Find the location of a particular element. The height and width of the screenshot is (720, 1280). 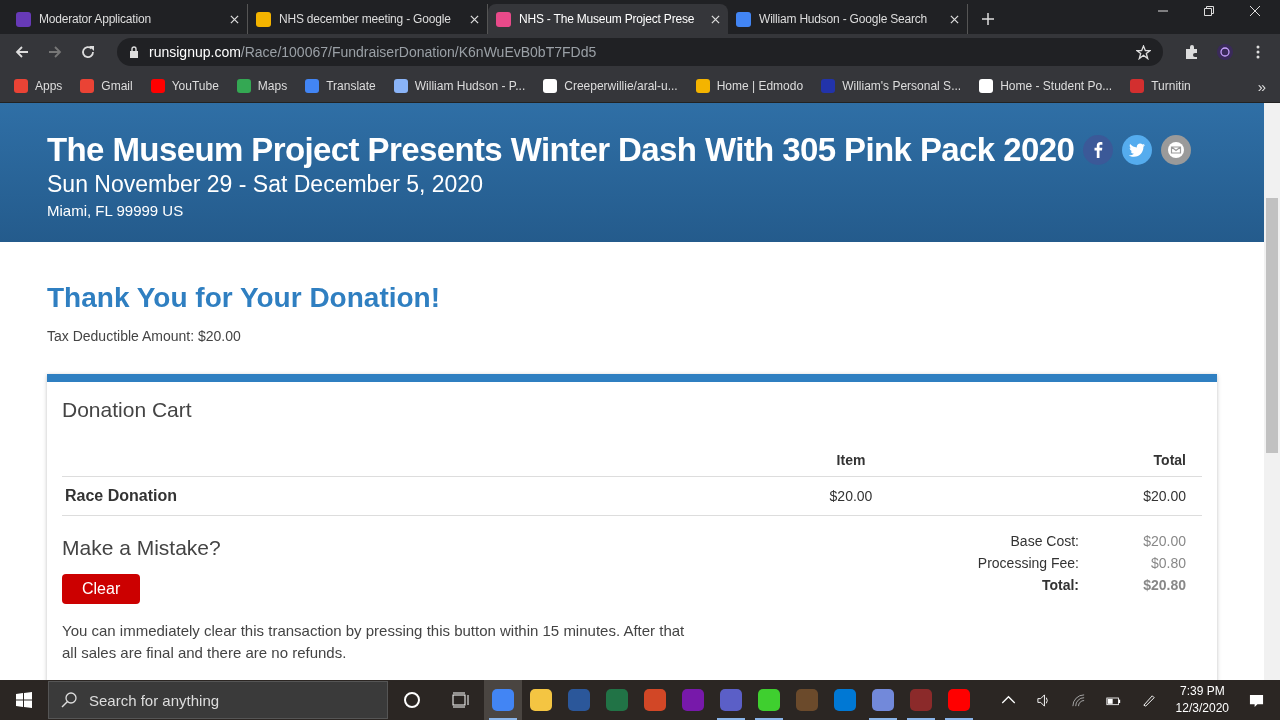

card-title: Donation Cart is located at coordinates (127, 410).